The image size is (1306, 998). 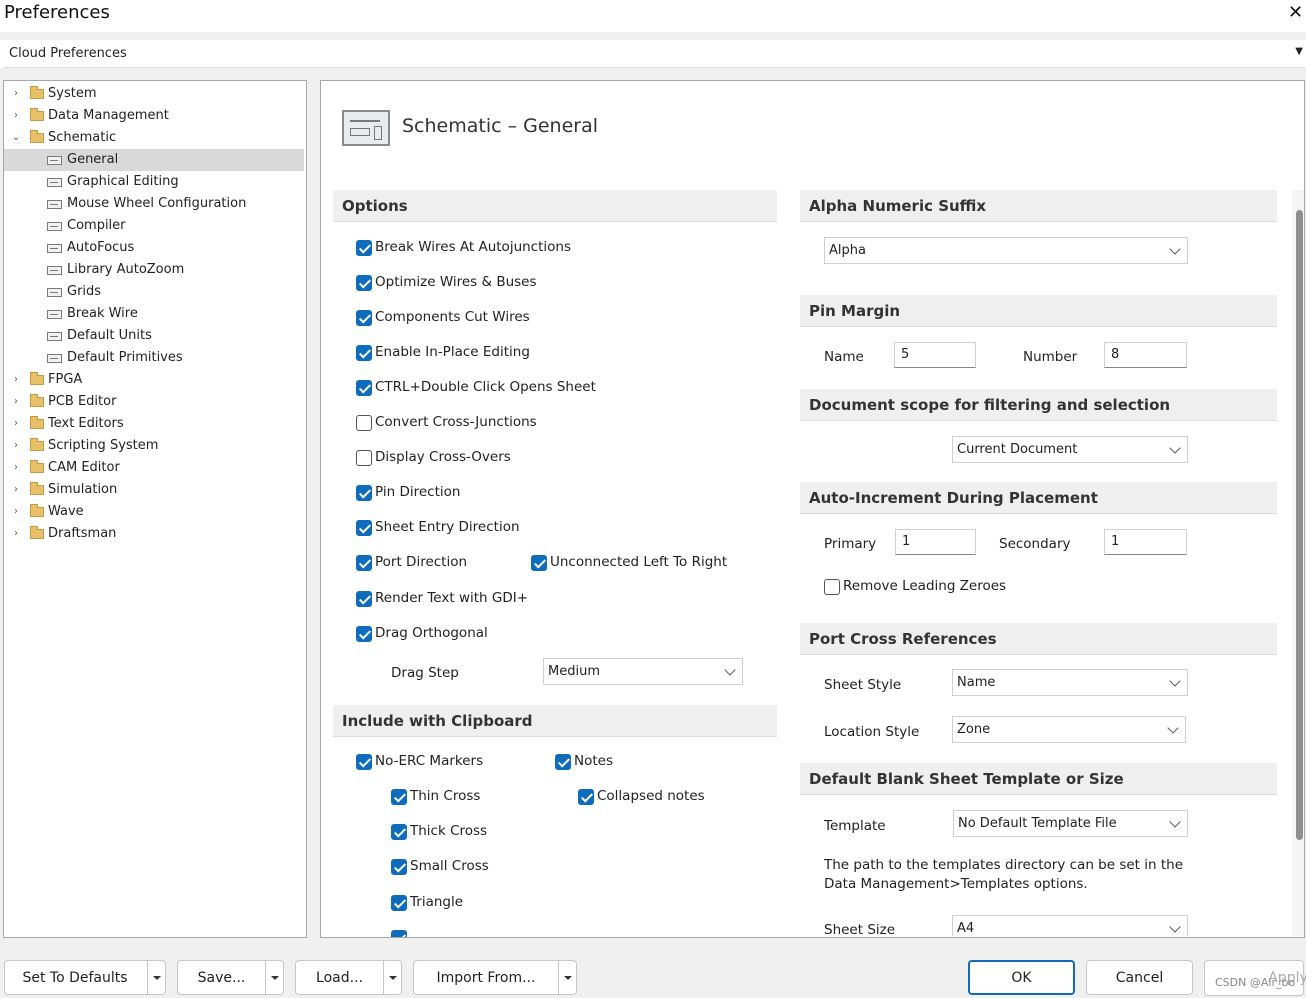 I want to click on drag-step-dropdown: Medium, so click(x=643, y=671).